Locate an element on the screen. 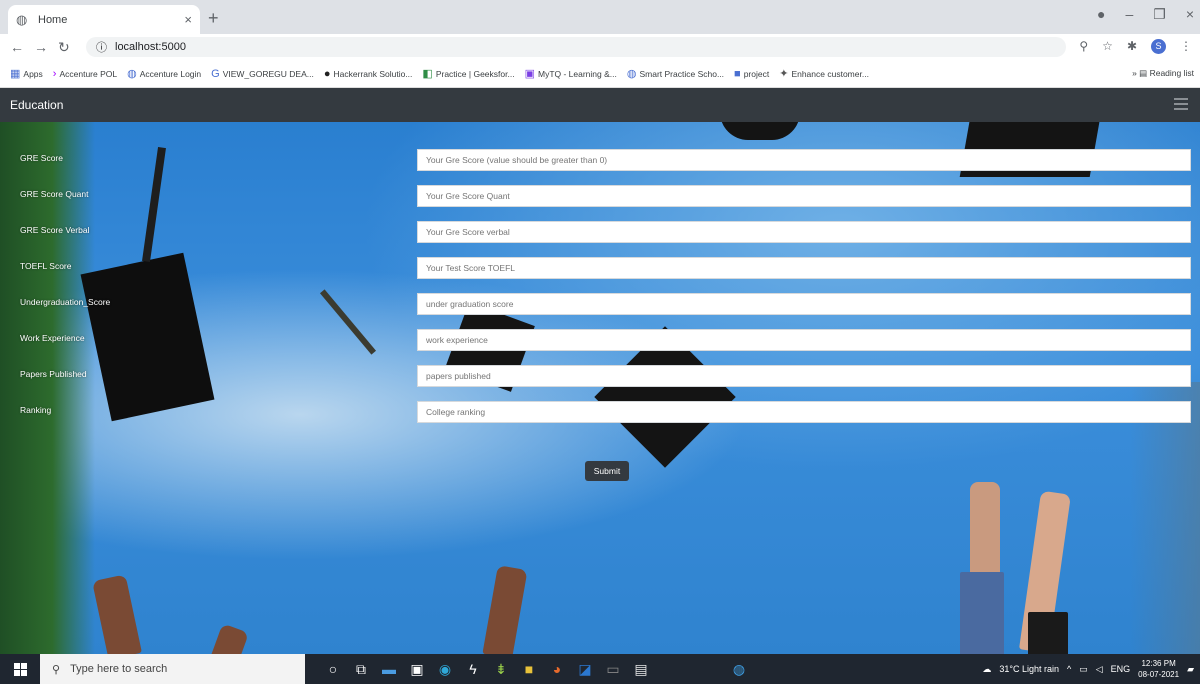 The image size is (1200, 684). gre-score-input is located at coordinates (804, 160).